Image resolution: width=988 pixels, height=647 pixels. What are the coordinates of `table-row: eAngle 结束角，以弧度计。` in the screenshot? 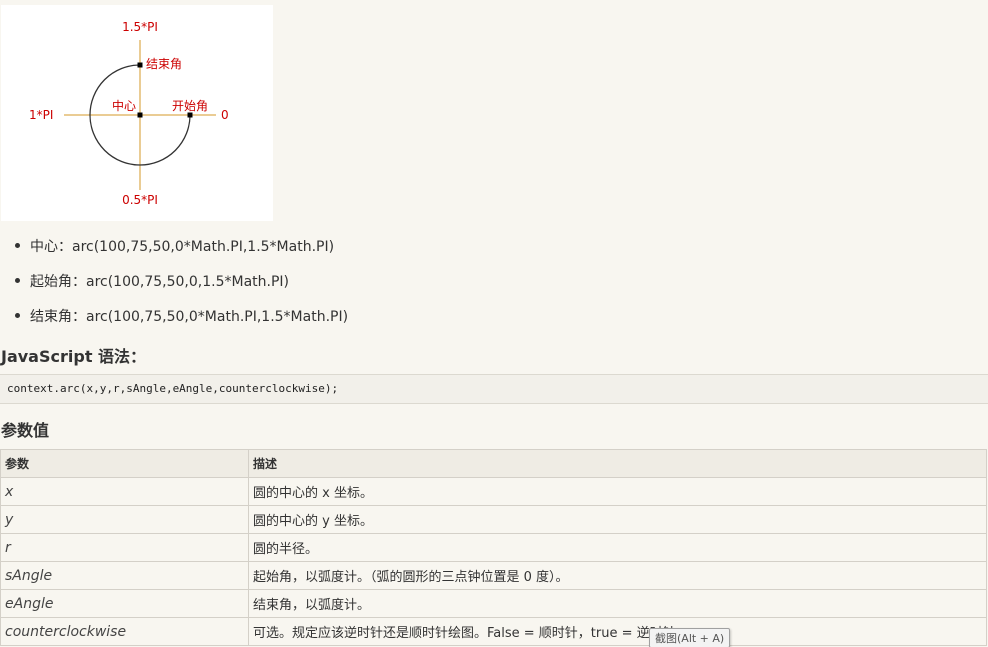 It's located at (493, 603).